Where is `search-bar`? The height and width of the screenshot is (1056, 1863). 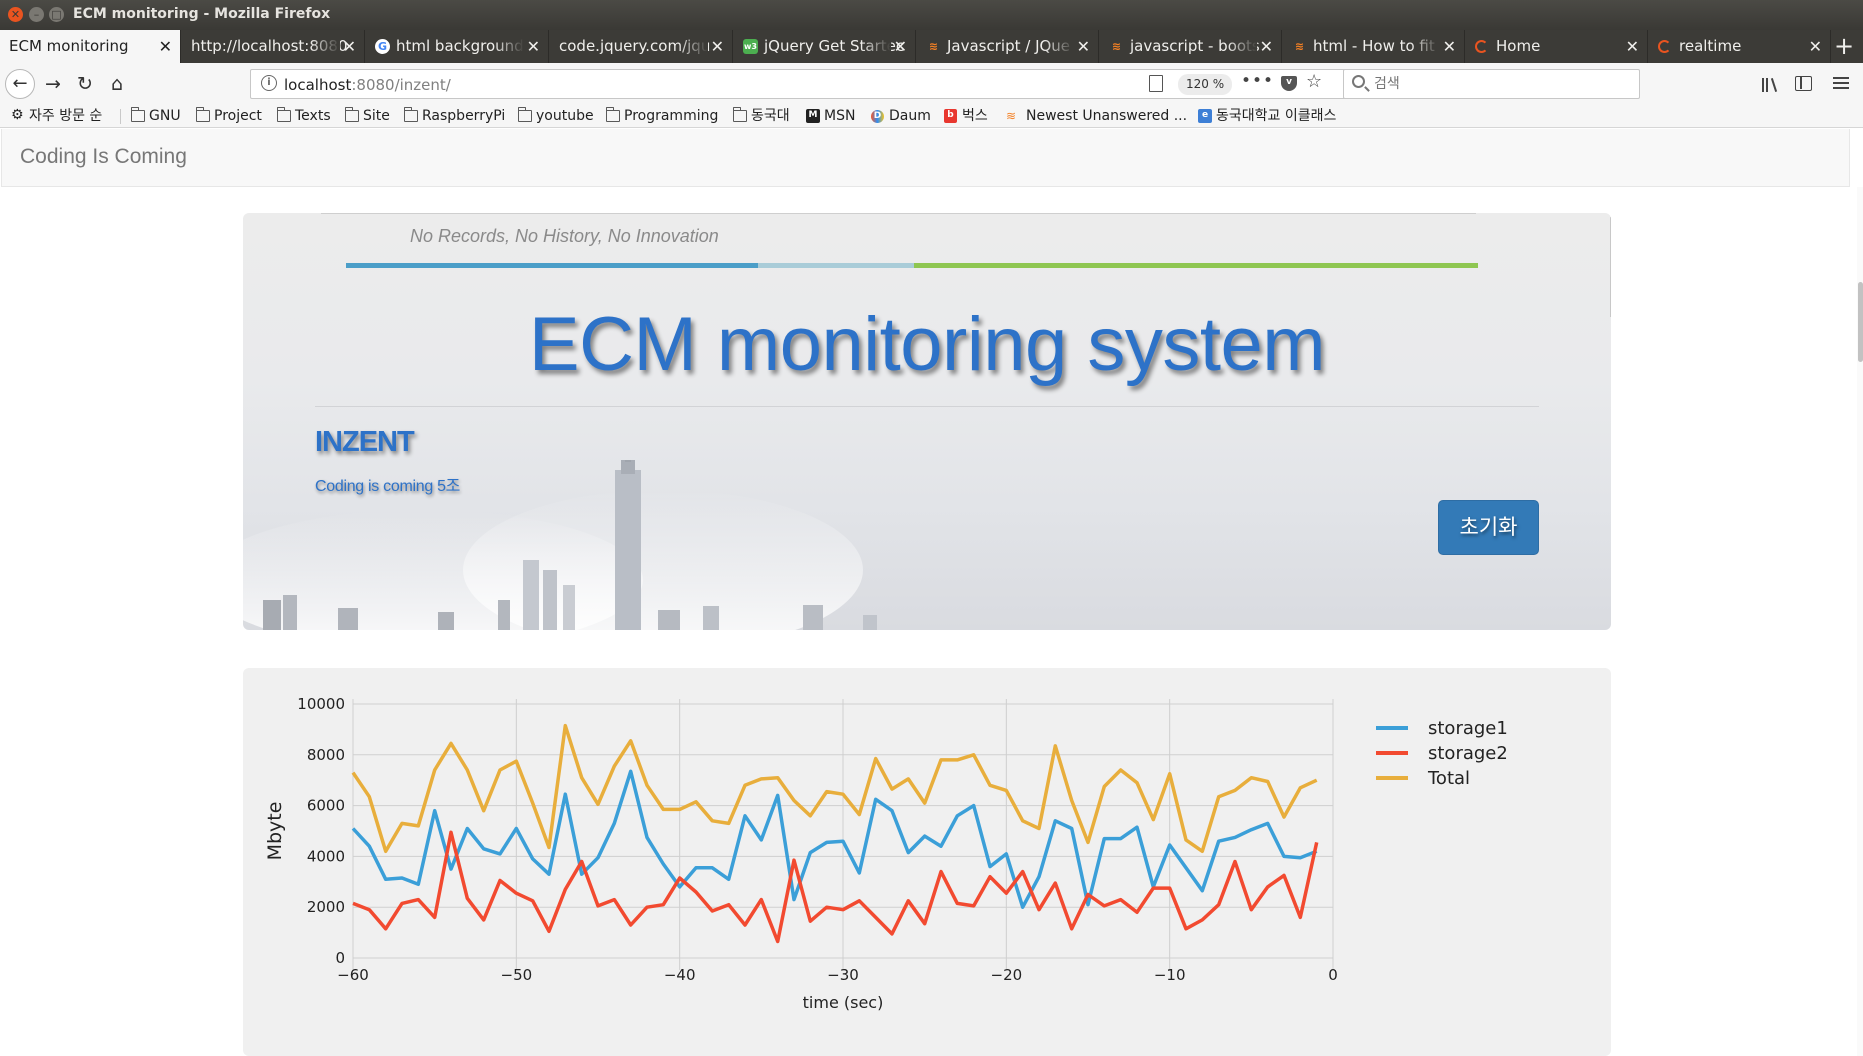
search-bar is located at coordinates (1491, 84).